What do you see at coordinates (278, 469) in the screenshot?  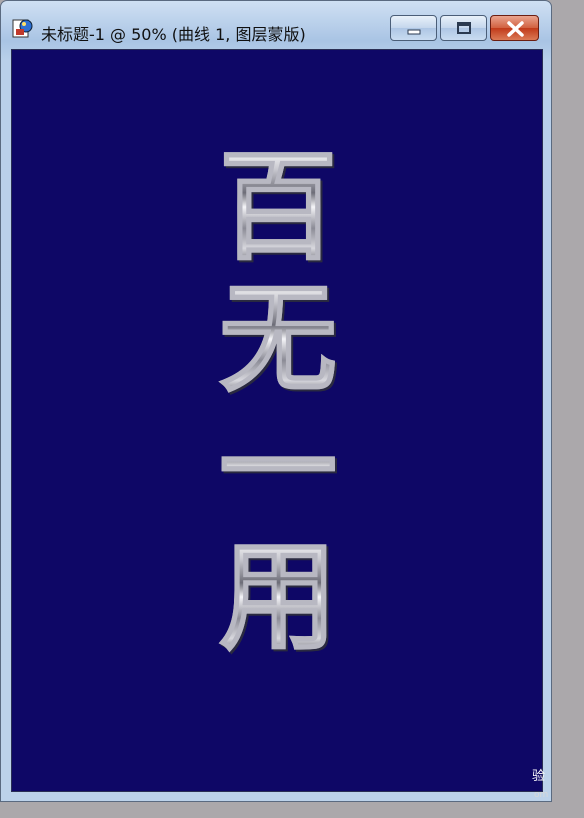 I see `metal-character-3: 一` at bounding box center [278, 469].